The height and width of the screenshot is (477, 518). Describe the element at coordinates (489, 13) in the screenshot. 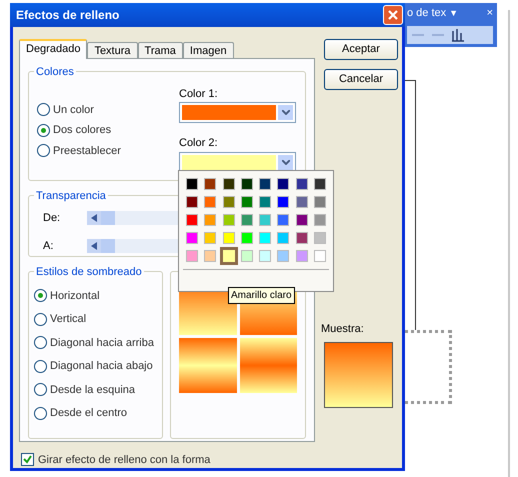

I see `close-button: ×` at that location.